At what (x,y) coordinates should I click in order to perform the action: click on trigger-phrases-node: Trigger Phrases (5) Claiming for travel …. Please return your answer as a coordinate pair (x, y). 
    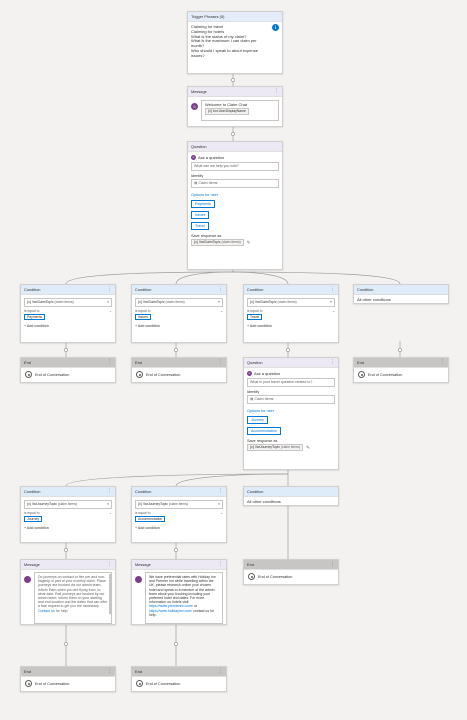
    Looking at the image, I should click on (235, 42).